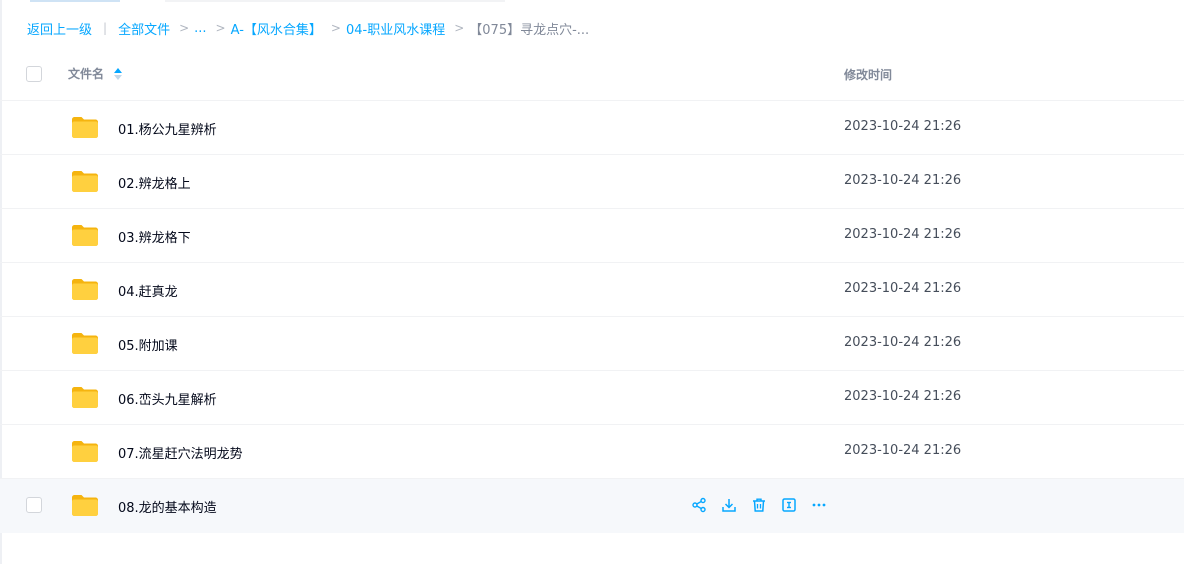  I want to click on file-name: 04.赶真龙, so click(148, 290).